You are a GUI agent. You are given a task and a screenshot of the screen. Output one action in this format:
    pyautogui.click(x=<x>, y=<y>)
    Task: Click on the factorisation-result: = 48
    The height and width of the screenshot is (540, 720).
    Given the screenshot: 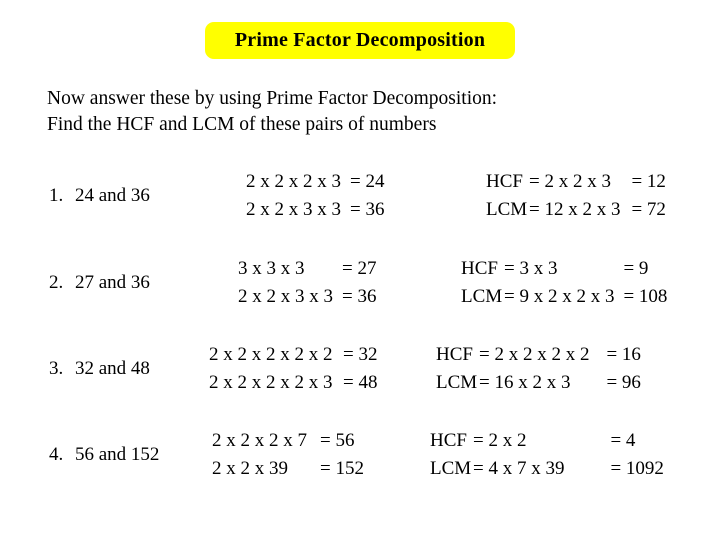 What is the action you would take?
    pyautogui.click(x=360, y=382)
    